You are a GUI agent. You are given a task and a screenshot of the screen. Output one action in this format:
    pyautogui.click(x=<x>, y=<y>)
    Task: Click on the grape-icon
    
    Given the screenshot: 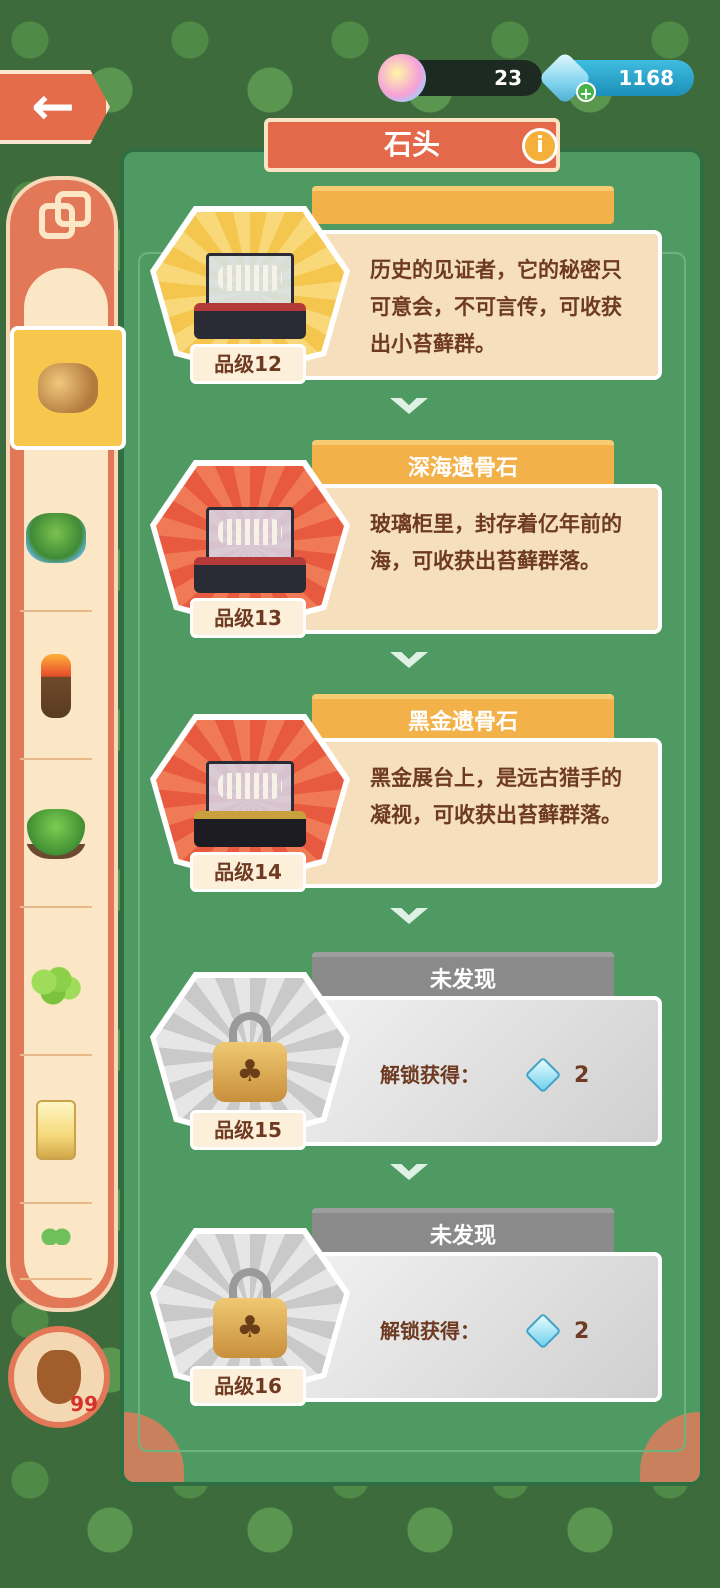 What is the action you would take?
    pyautogui.click(x=56, y=982)
    